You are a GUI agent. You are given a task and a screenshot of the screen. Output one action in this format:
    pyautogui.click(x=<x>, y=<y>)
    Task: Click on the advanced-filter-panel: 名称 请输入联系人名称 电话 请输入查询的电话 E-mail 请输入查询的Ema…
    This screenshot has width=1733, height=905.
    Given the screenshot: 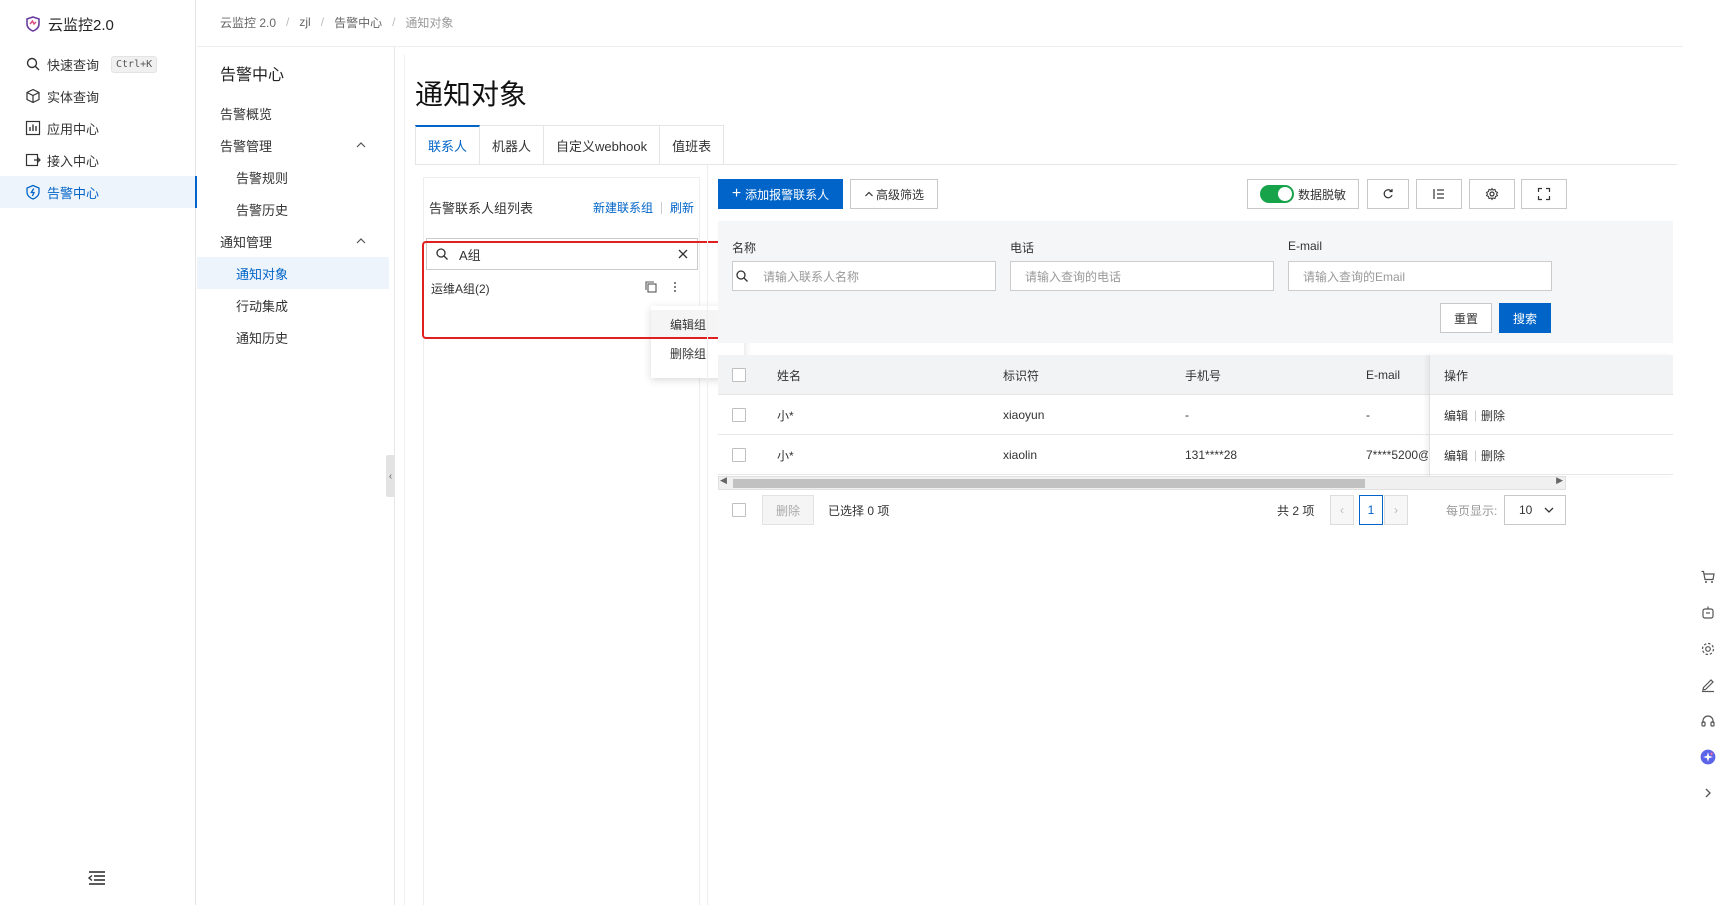 What is the action you would take?
    pyautogui.click(x=1195, y=282)
    